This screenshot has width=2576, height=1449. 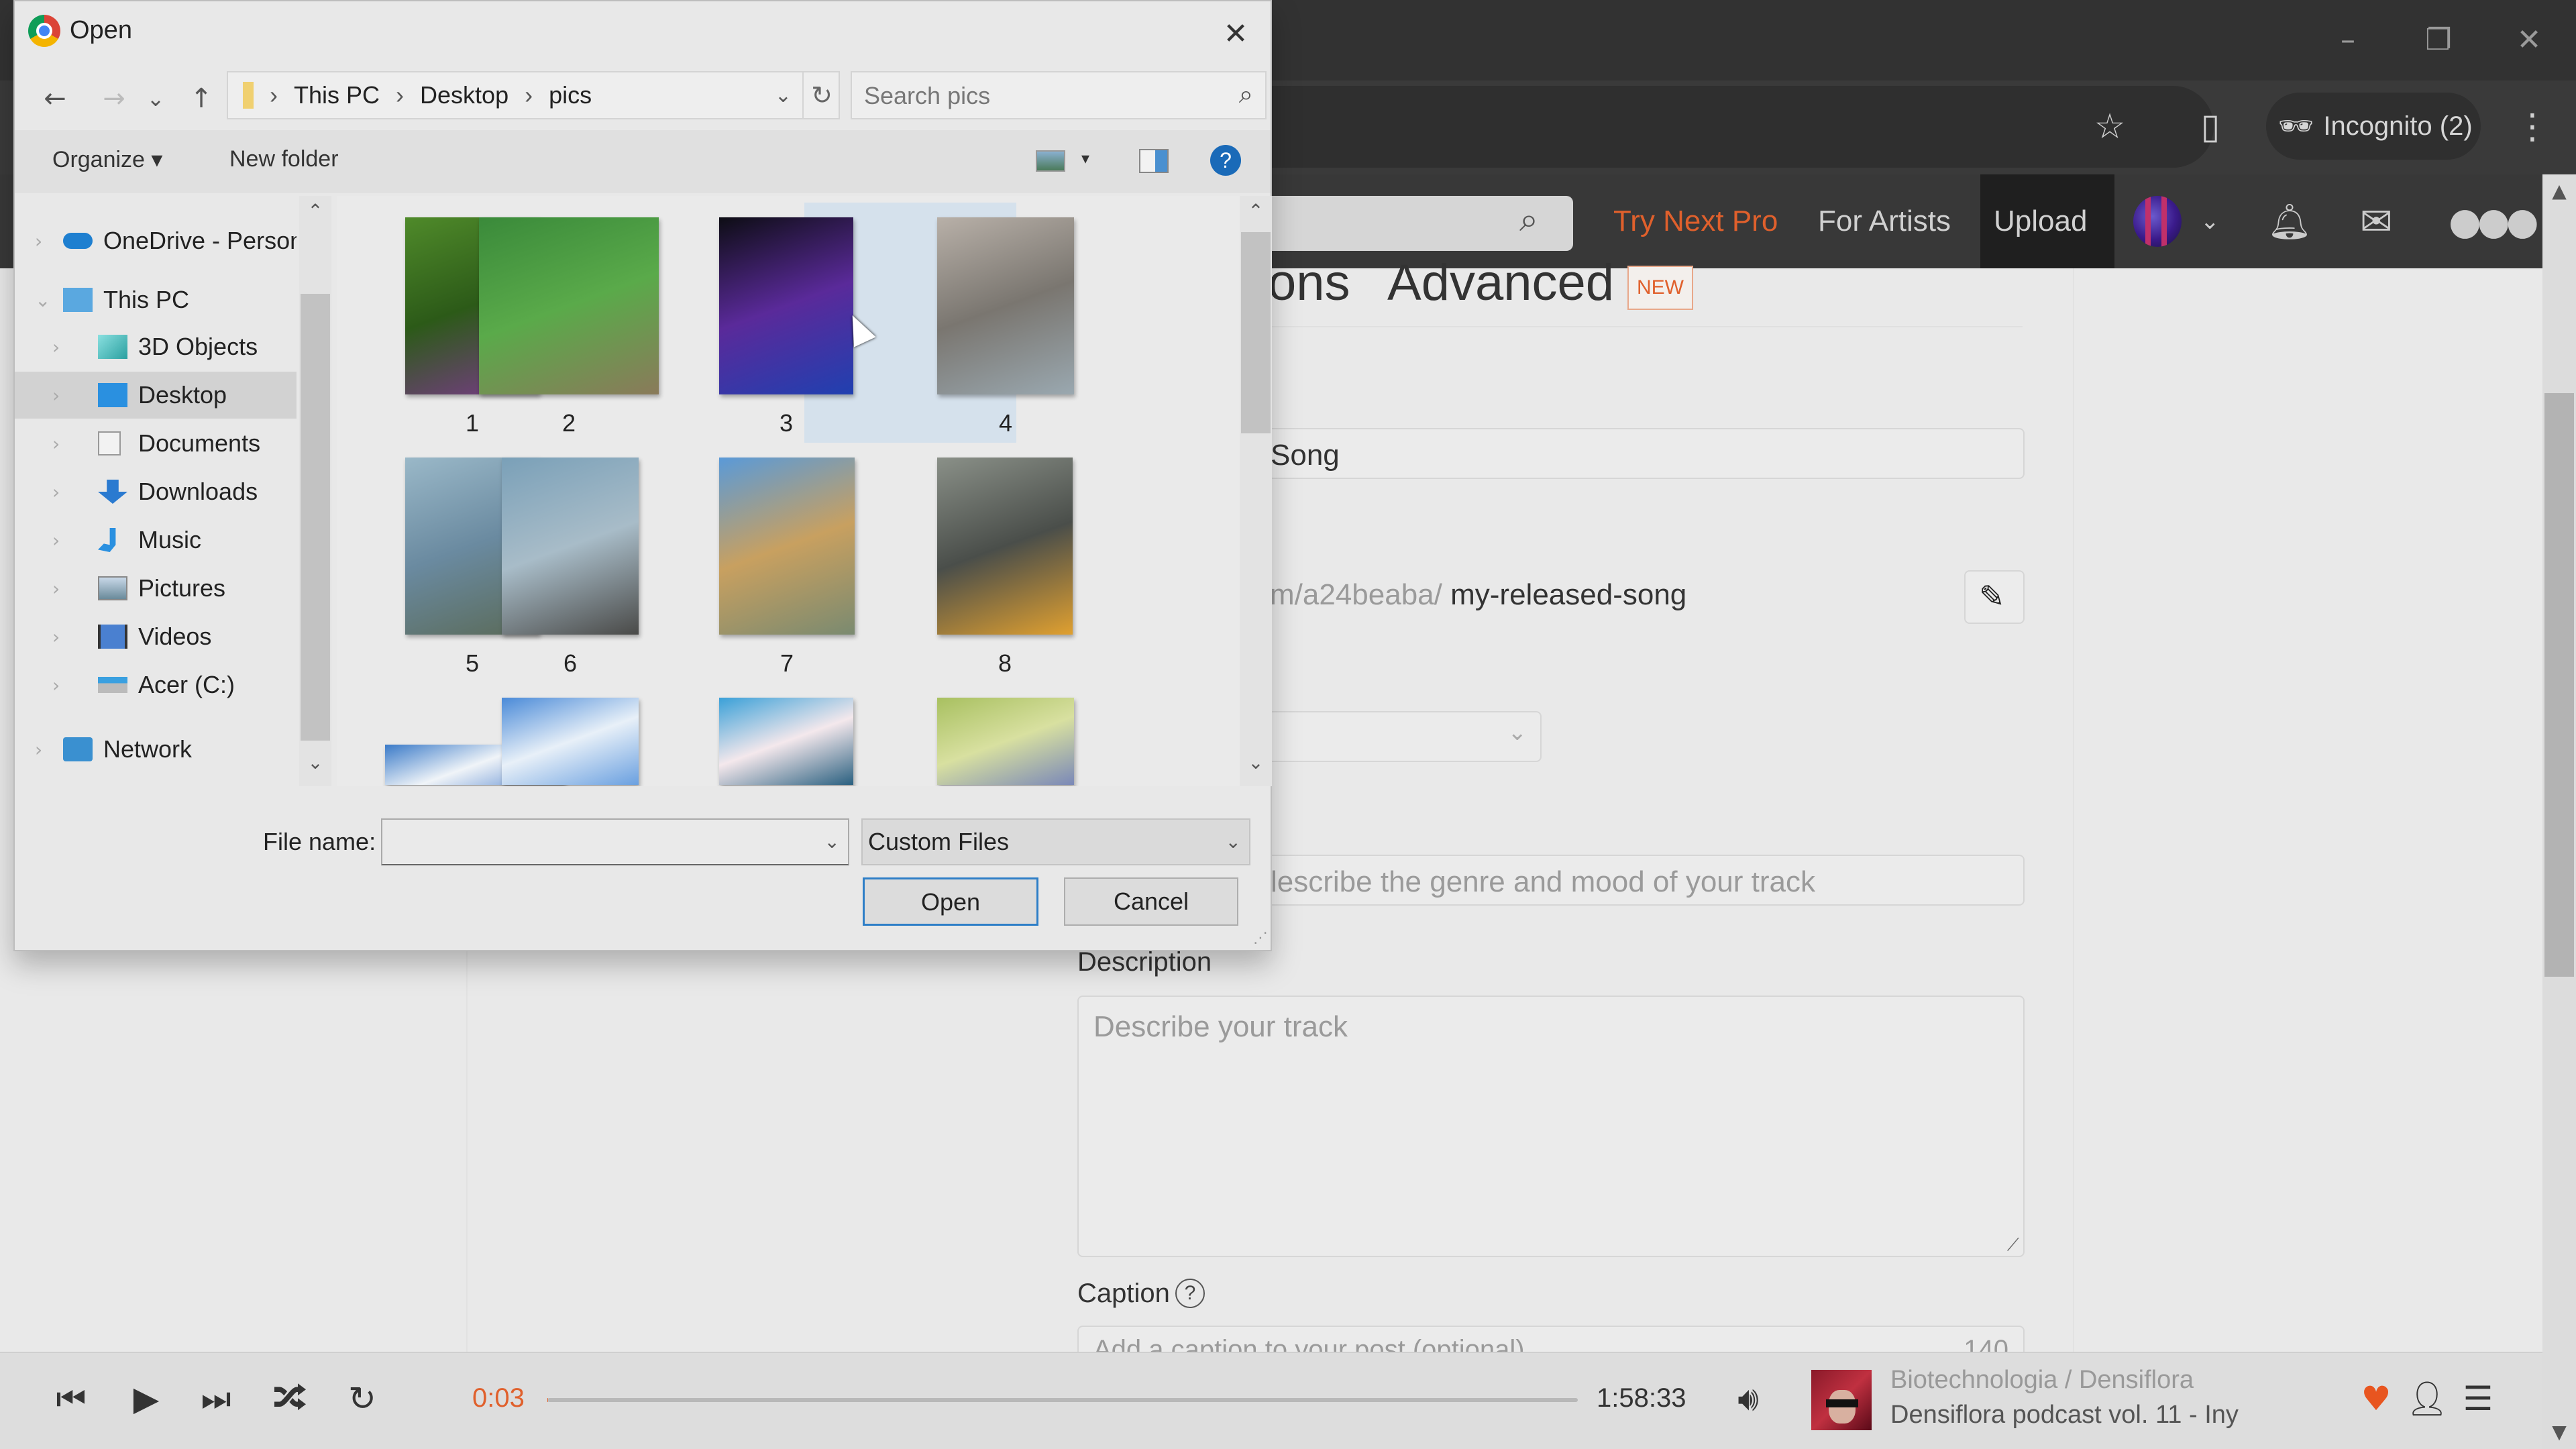 What do you see at coordinates (786, 423) in the screenshot?
I see `file-name-label: 3` at bounding box center [786, 423].